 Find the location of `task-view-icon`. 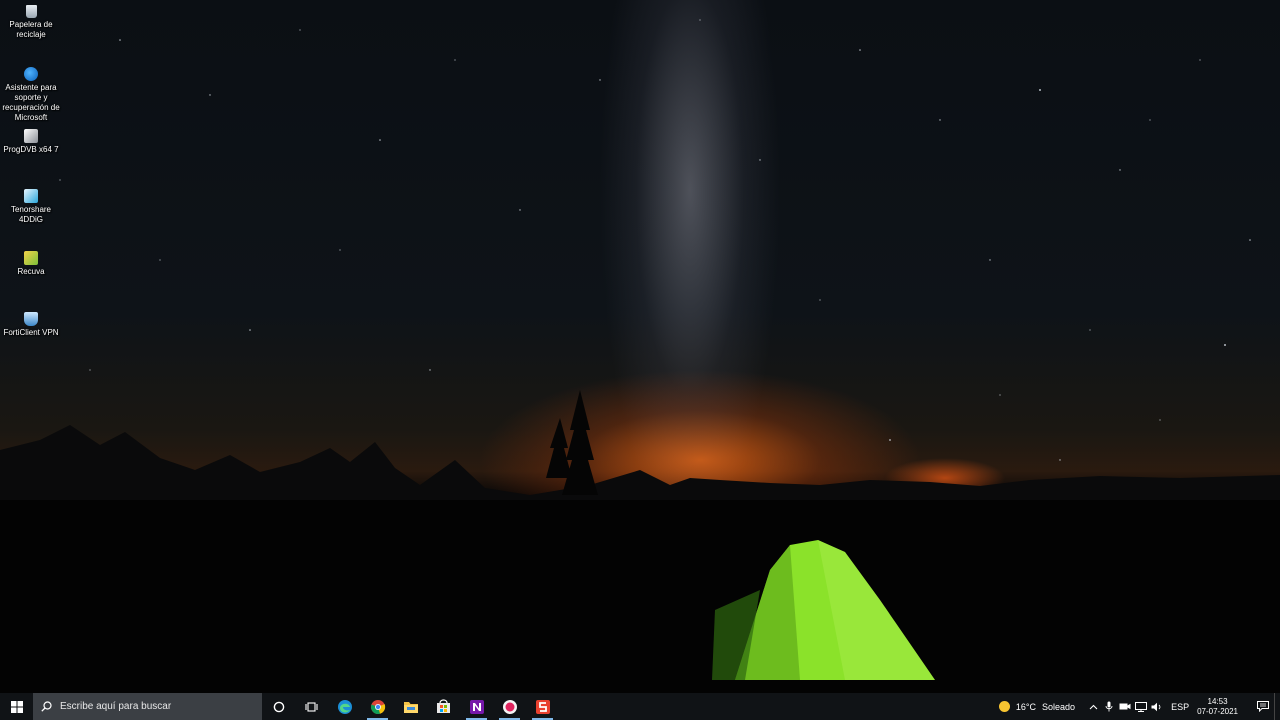

task-view-icon is located at coordinates (311, 706).